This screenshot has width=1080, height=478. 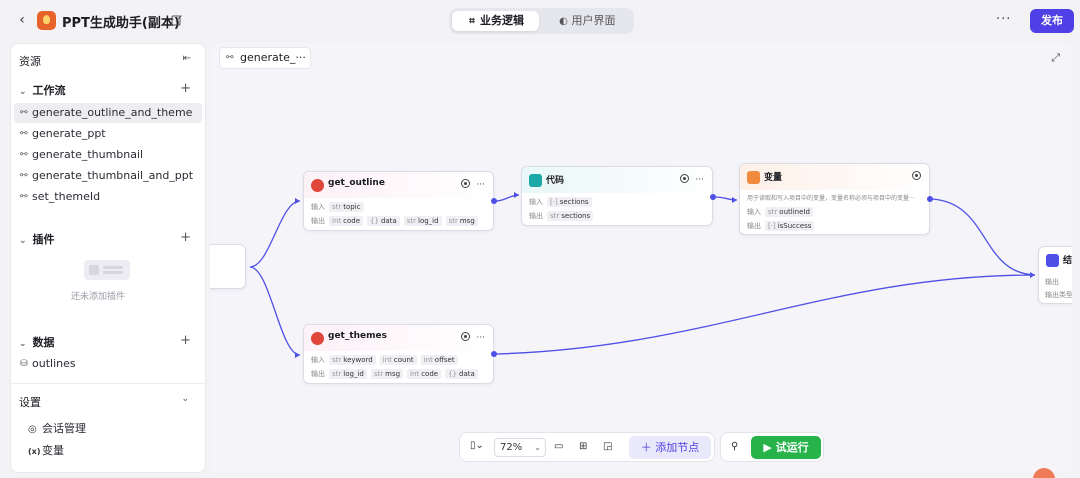 What do you see at coordinates (22, 20) in the screenshot?
I see `back-arrow-icon: ‹` at bounding box center [22, 20].